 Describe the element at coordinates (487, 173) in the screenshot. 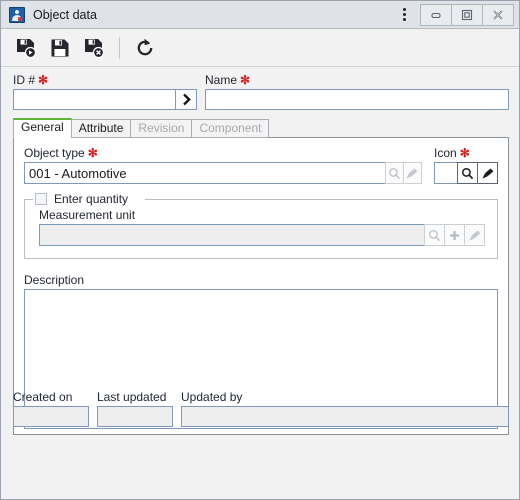

I see `icon-brush-icon` at that location.